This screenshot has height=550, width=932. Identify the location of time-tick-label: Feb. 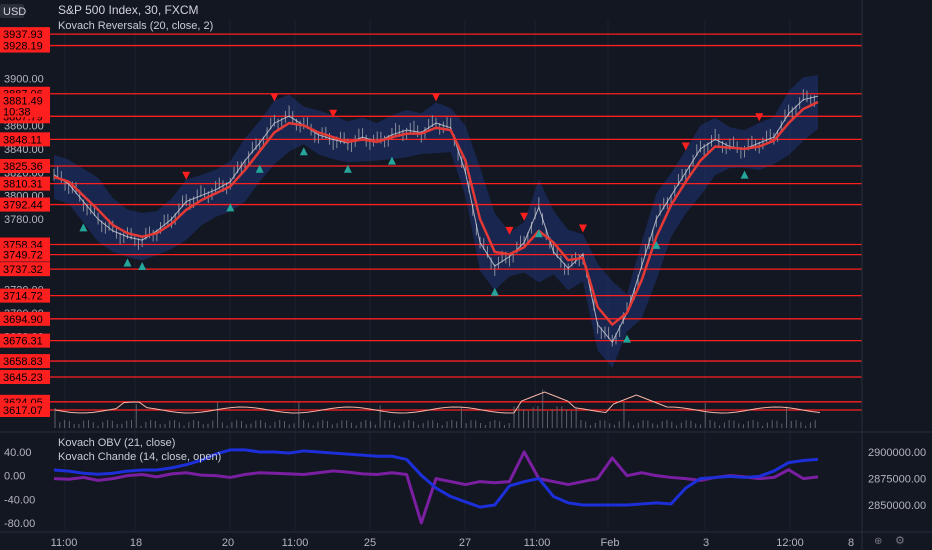
(610, 543).